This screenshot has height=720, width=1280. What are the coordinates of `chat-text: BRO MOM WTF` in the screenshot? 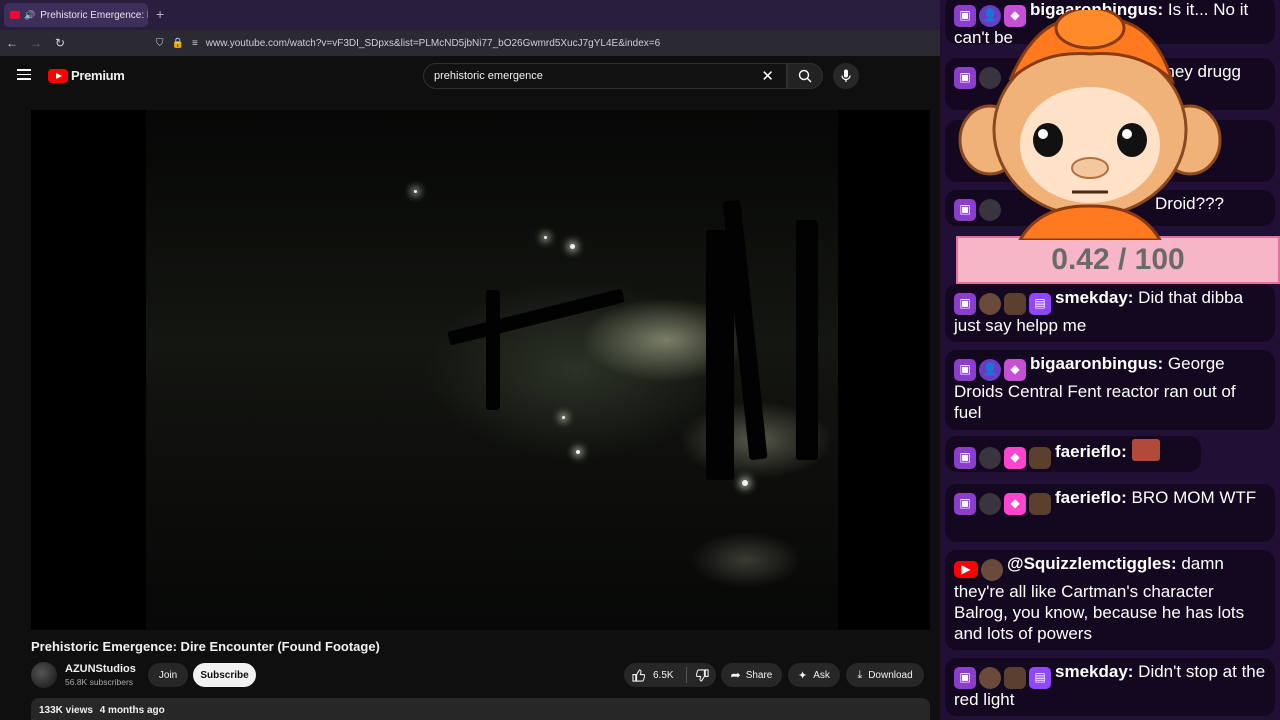 It's located at (1194, 497).